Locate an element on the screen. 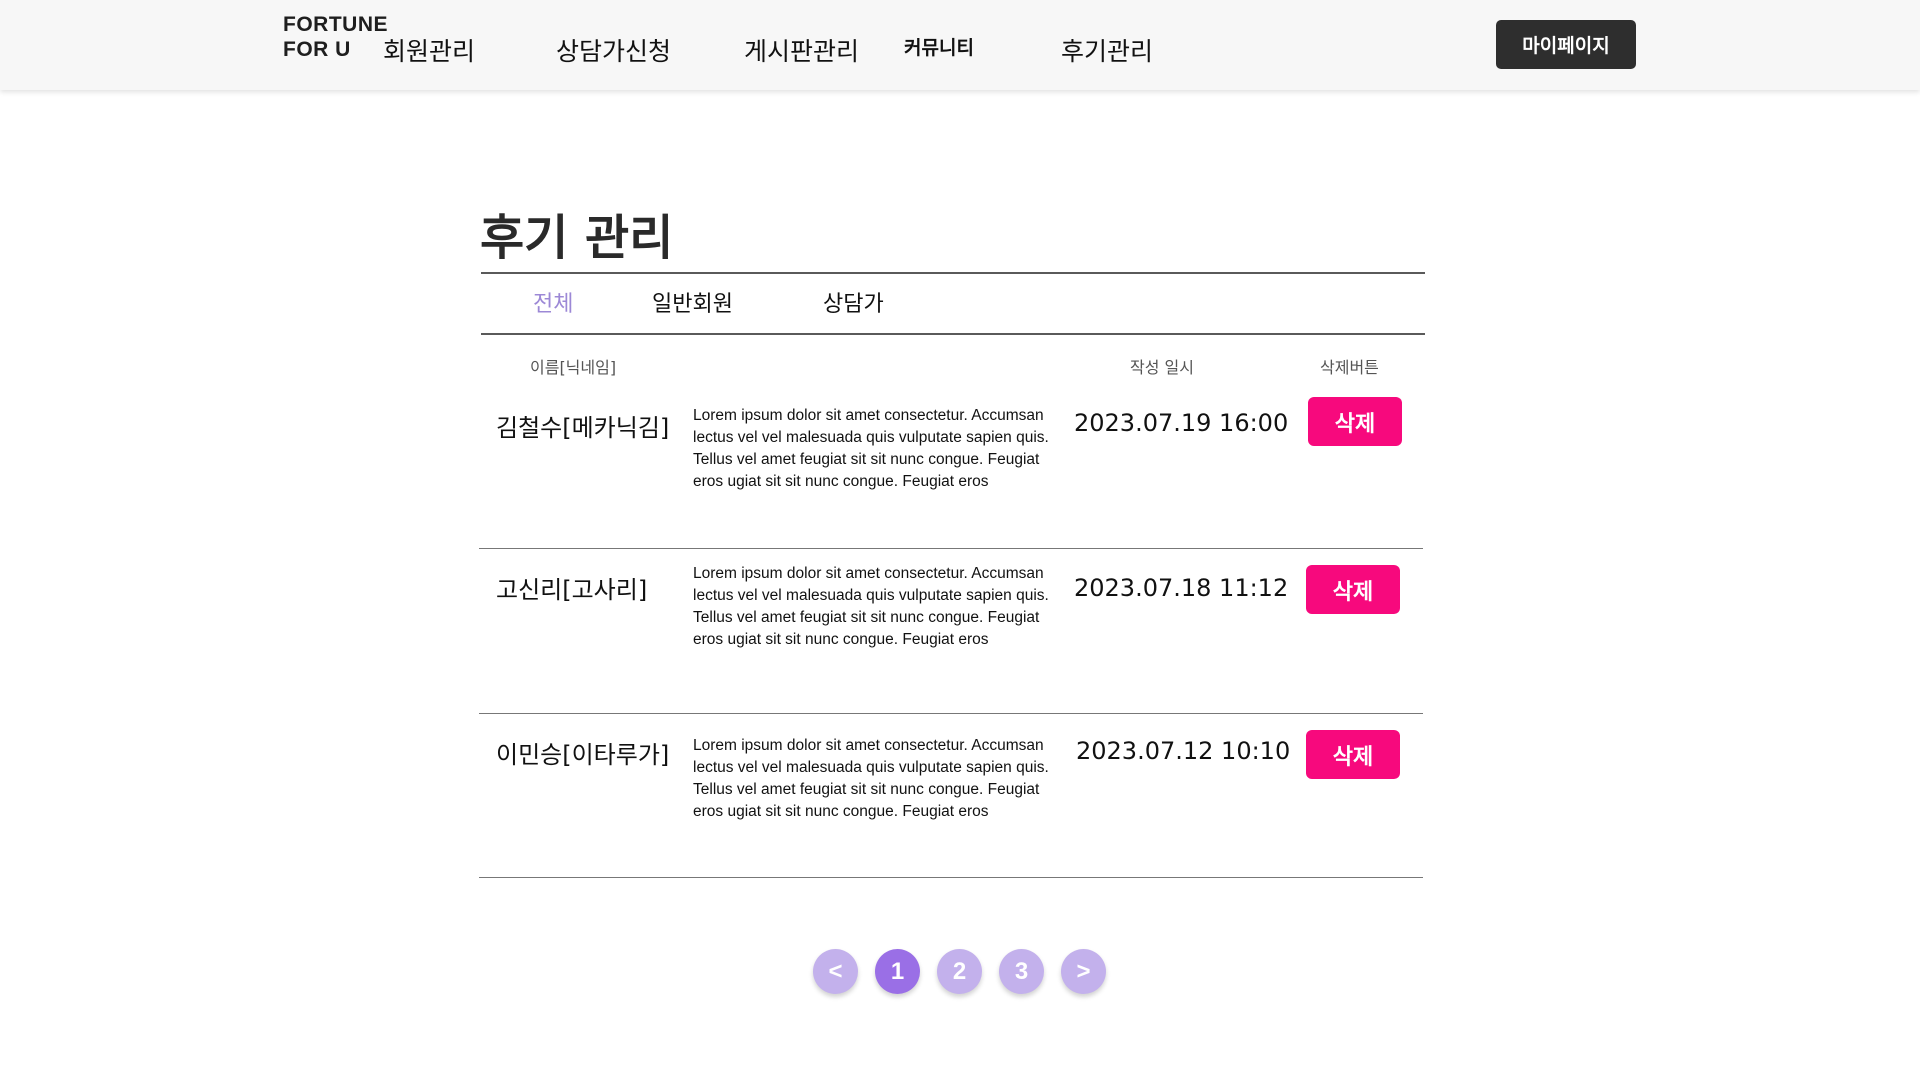 The height and width of the screenshot is (1080, 1920). nav-counselor-application: 상담가신청 is located at coordinates (613, 50).